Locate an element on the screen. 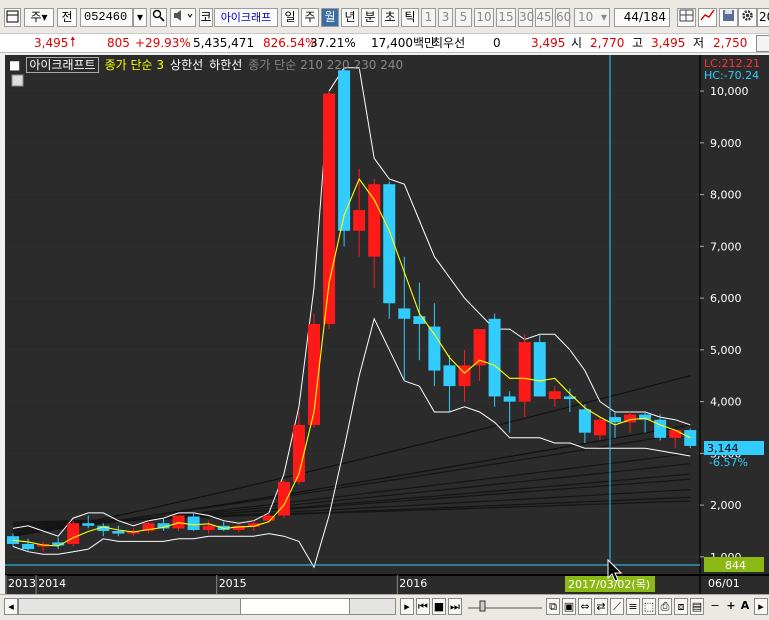 This screenshot has width=769, height=620. period-month-label: 월 is located at coordinates (330, 17).